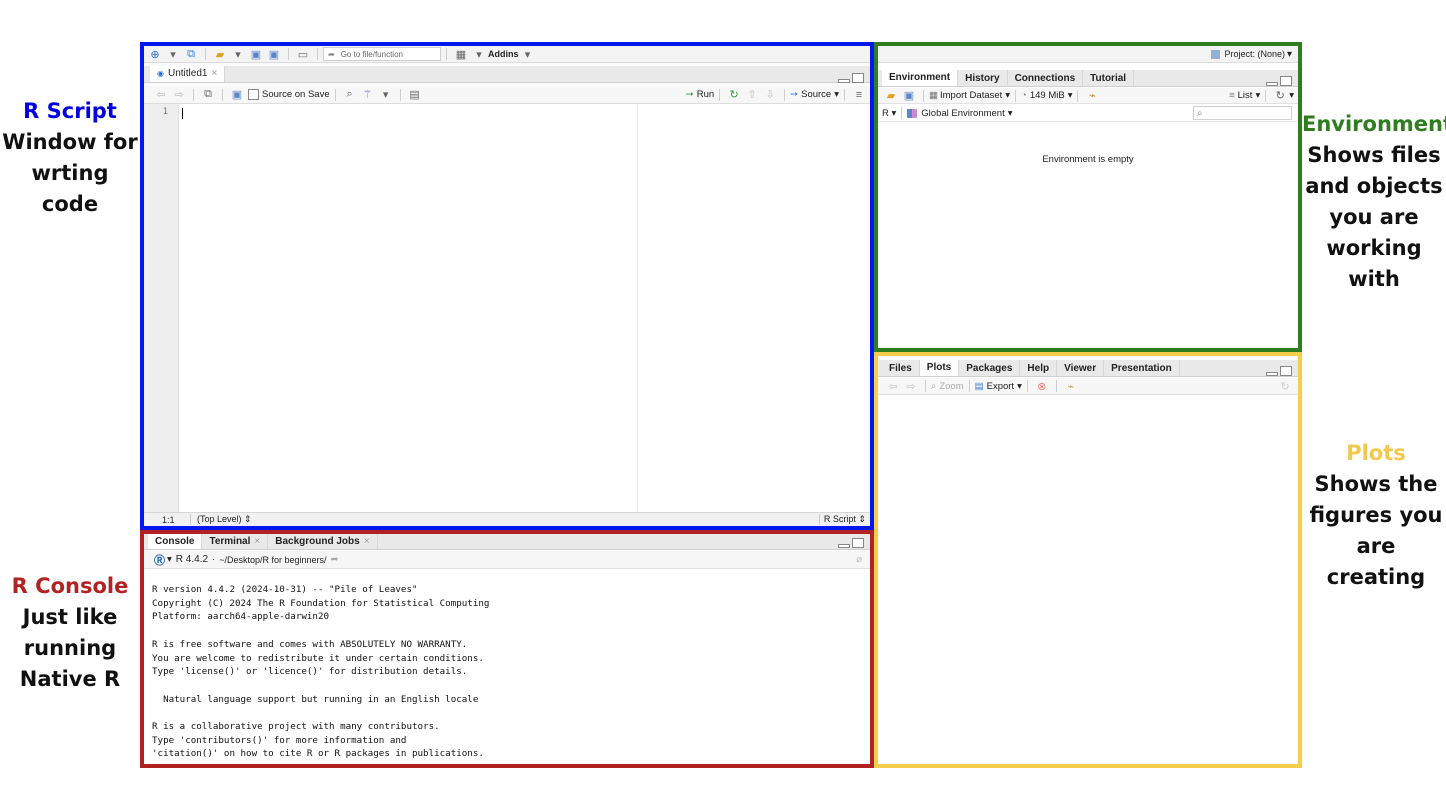 This screenshot has height=796, width=1446. I want to click on working-directory: ~/Desktop/R for beginners/, so click(272, 560).